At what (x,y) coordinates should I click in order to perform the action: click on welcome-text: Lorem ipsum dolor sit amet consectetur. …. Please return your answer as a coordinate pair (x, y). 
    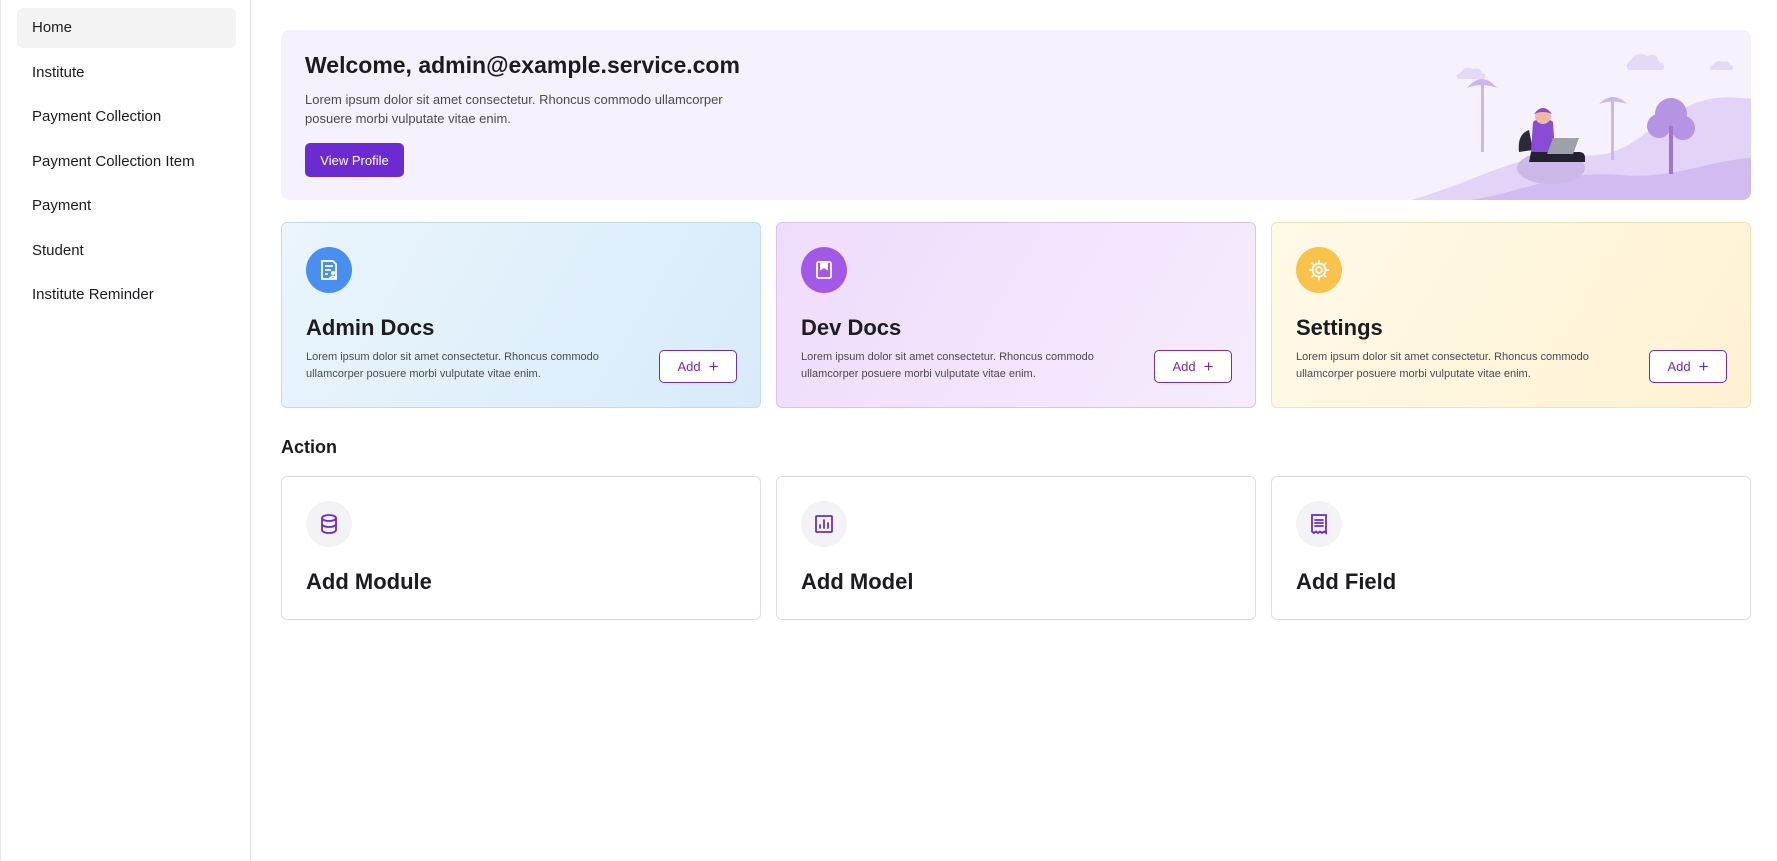
    Looking at the image, I should click on (514, 109).